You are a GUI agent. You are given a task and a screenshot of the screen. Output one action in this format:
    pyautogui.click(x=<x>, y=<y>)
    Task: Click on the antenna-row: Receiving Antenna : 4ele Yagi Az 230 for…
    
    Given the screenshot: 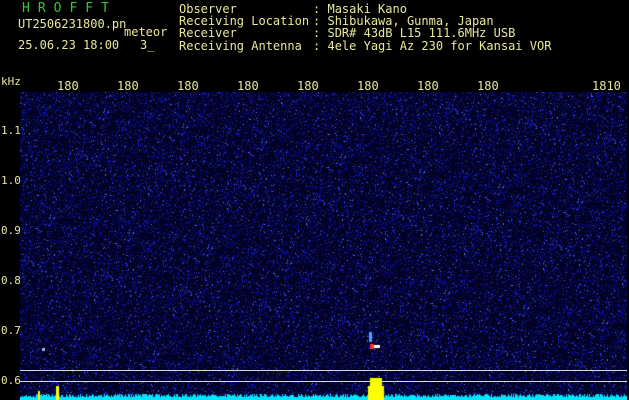 What is the action you would take?
    pyautogui.click(x=365, y=45)
    